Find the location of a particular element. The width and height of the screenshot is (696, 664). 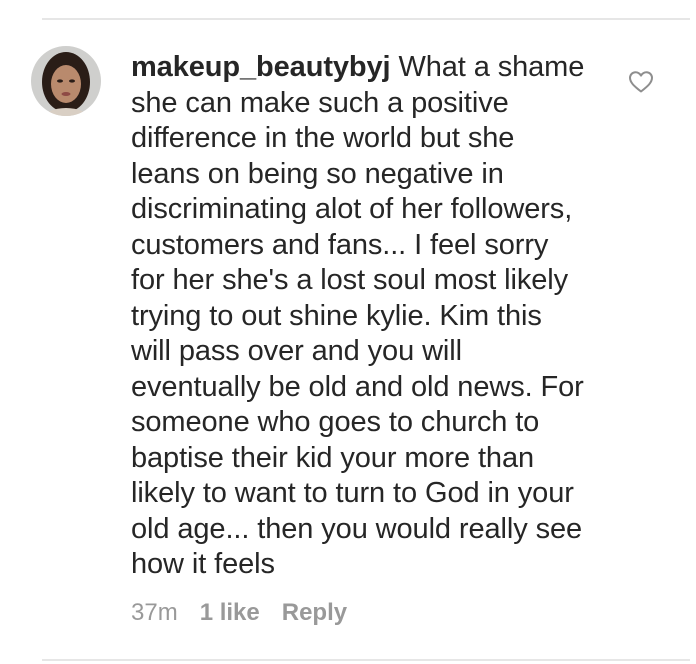

comment-likes-count: 1 like is located at coordinates (230, 613).